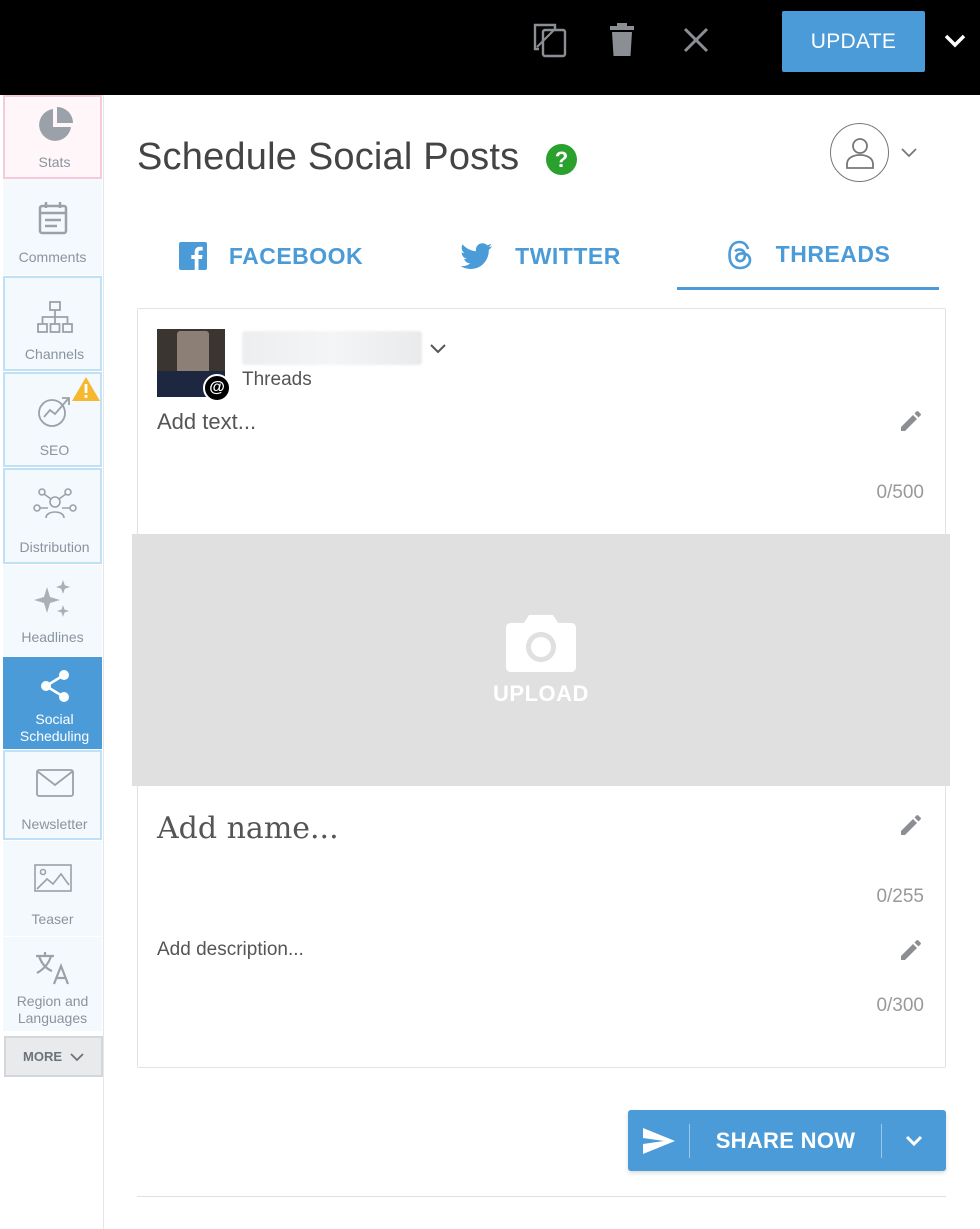 The image size is (980, 1229). What do you see at coordinates (42, 1056) in the screenshot?
I see `more-label: MORE` at bounding box center [42, 1056].